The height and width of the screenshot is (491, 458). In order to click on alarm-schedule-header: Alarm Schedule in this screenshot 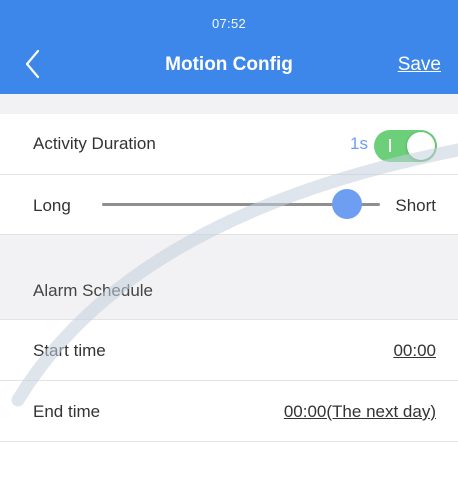, I will do `click(229, 288)`.